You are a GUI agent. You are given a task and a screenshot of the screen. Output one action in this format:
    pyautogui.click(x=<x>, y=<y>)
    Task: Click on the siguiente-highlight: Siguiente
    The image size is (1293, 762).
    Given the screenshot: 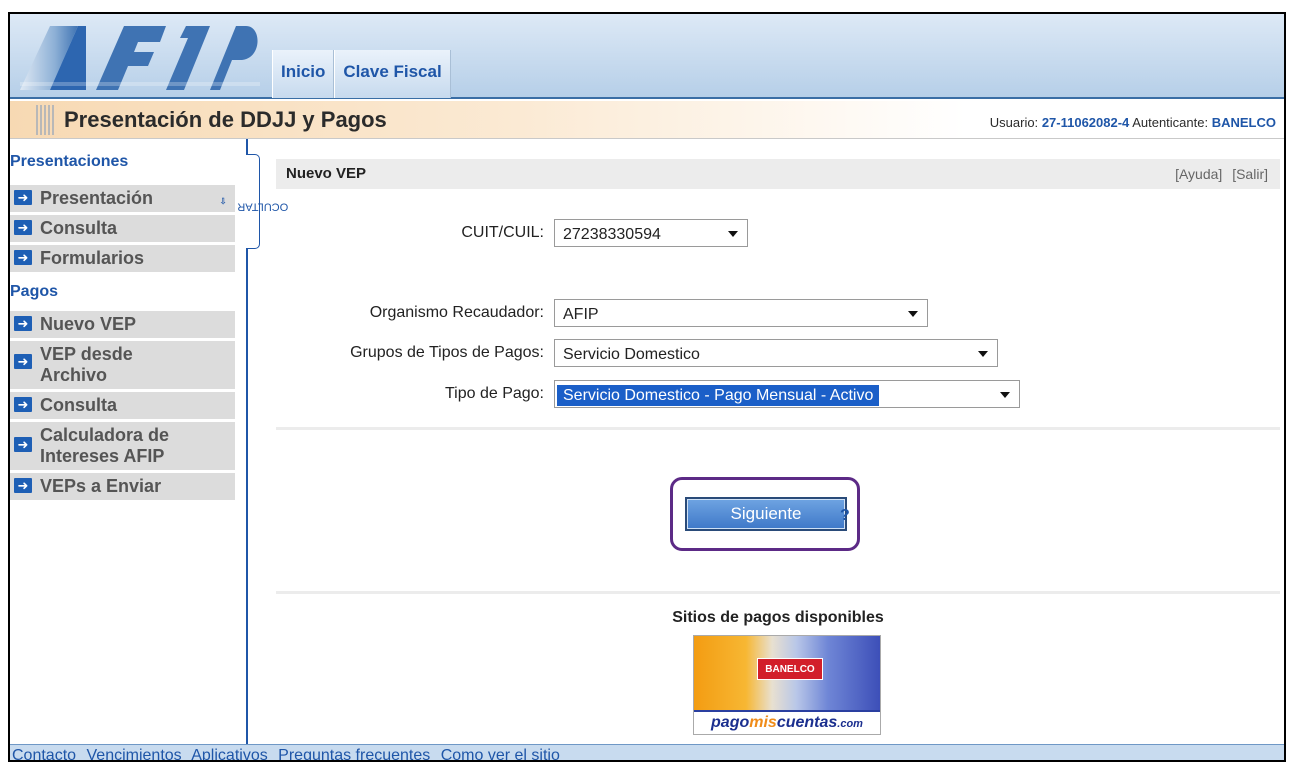 What is the action you would take?
    pyautogui.click(x=765, y=514)
    